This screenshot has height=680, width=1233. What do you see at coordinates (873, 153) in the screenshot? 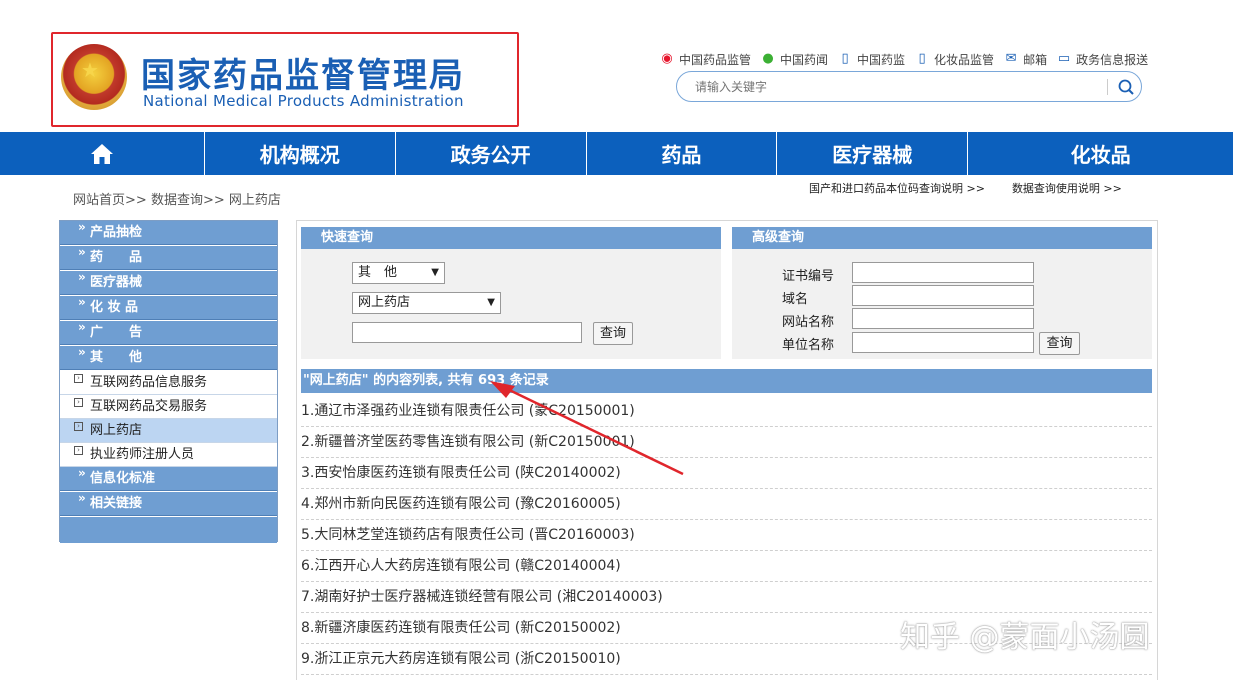
I see `nav-medical-devices: 医疗器械` at bounding box center [873, 153].